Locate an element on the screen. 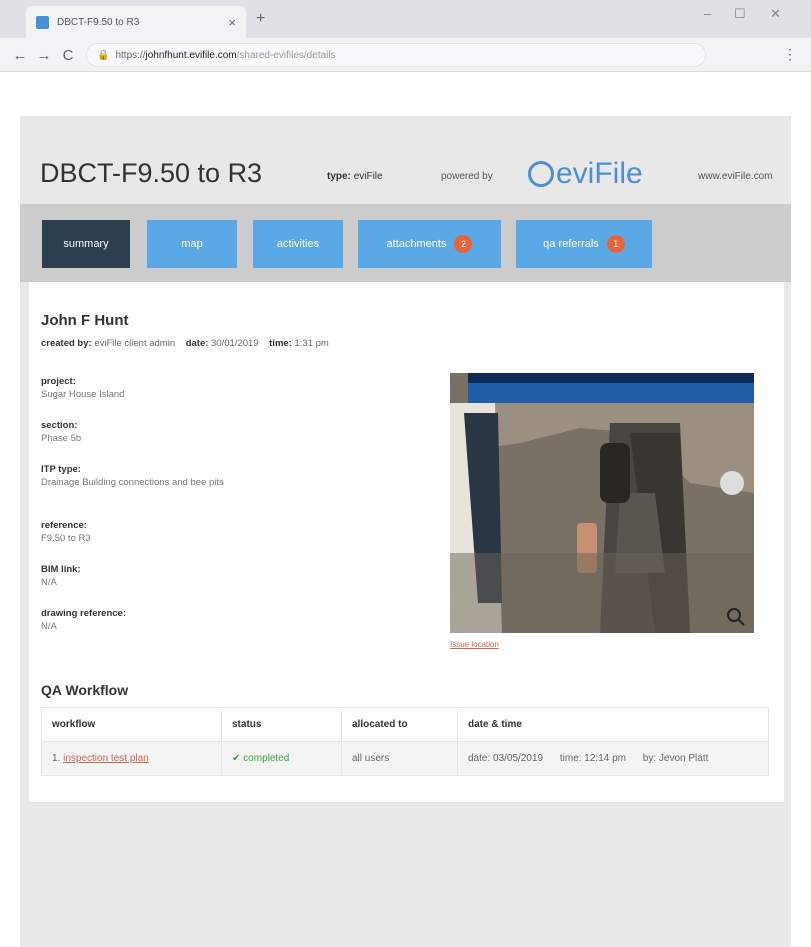  tab-activities: activities is located at coordinates (298, 244).